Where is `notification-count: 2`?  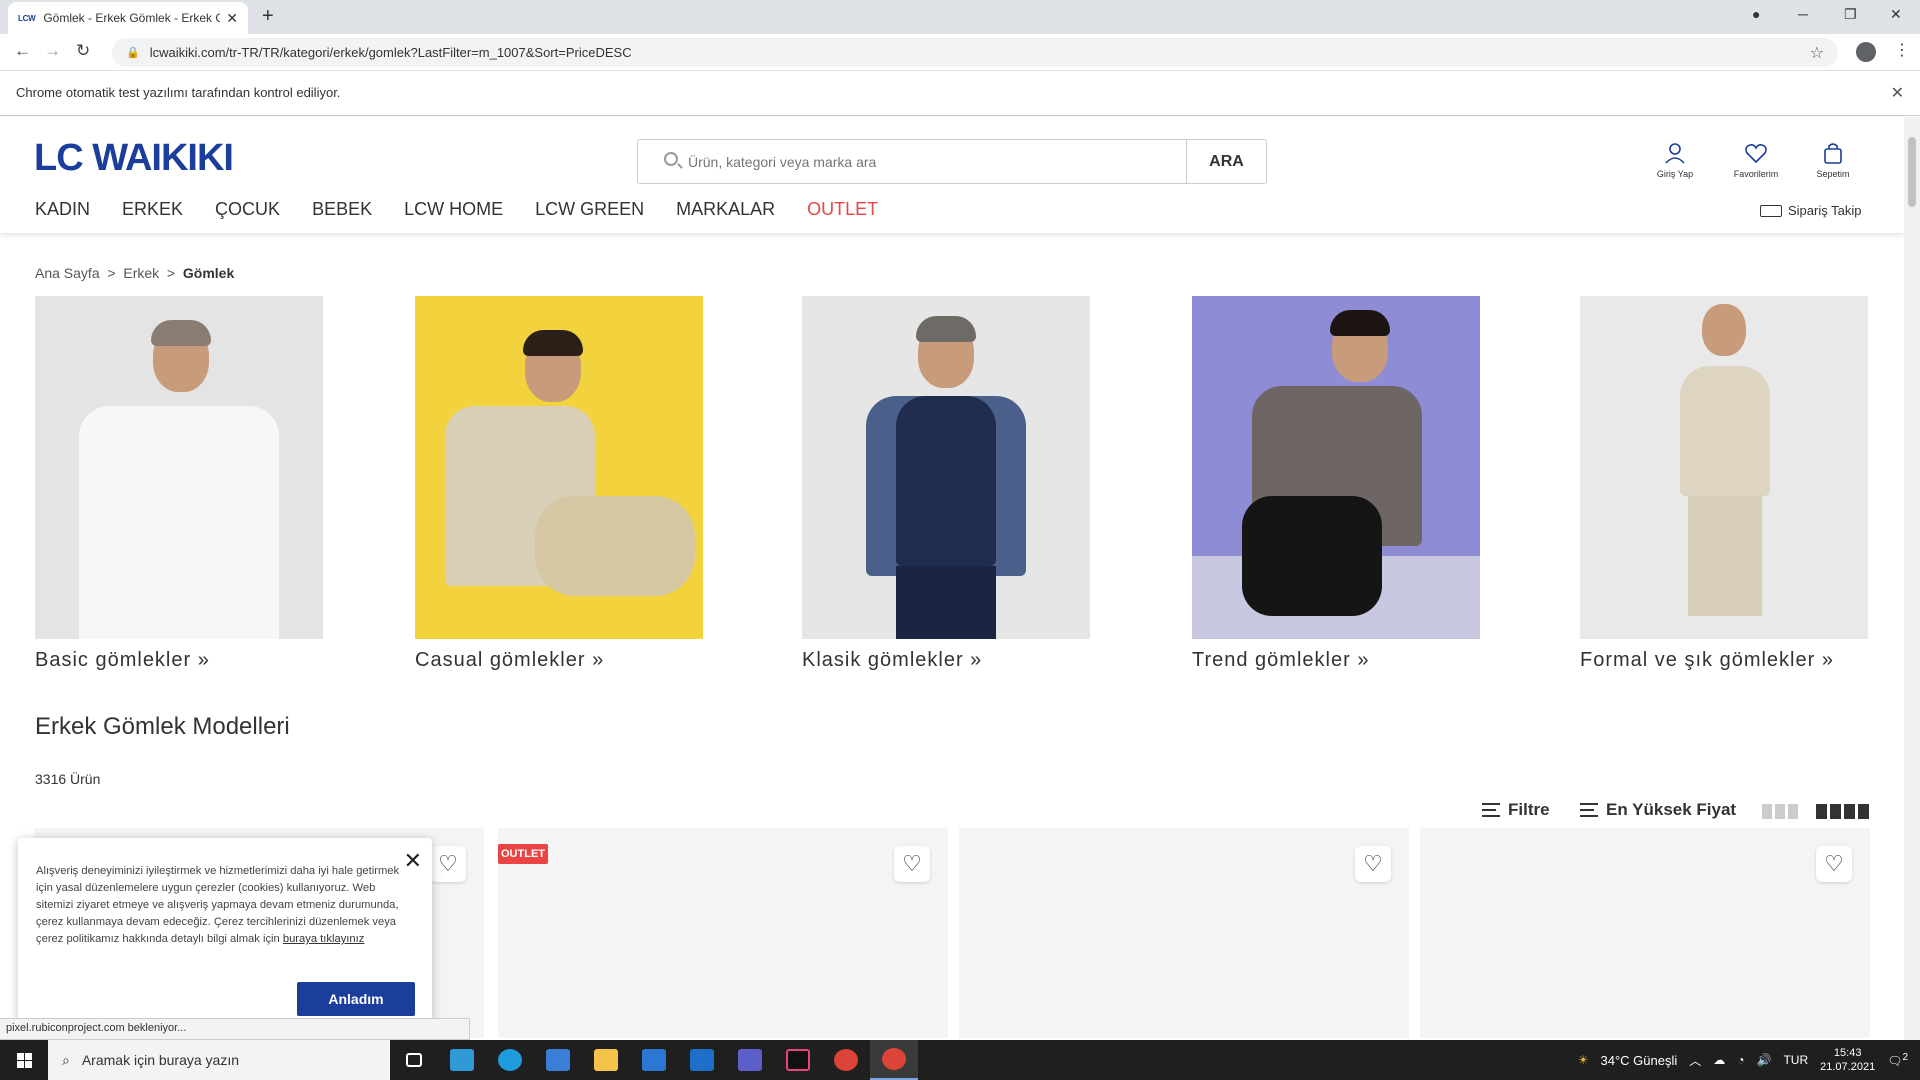
notification-count: 2 is located at coordinates (1905, 1057).